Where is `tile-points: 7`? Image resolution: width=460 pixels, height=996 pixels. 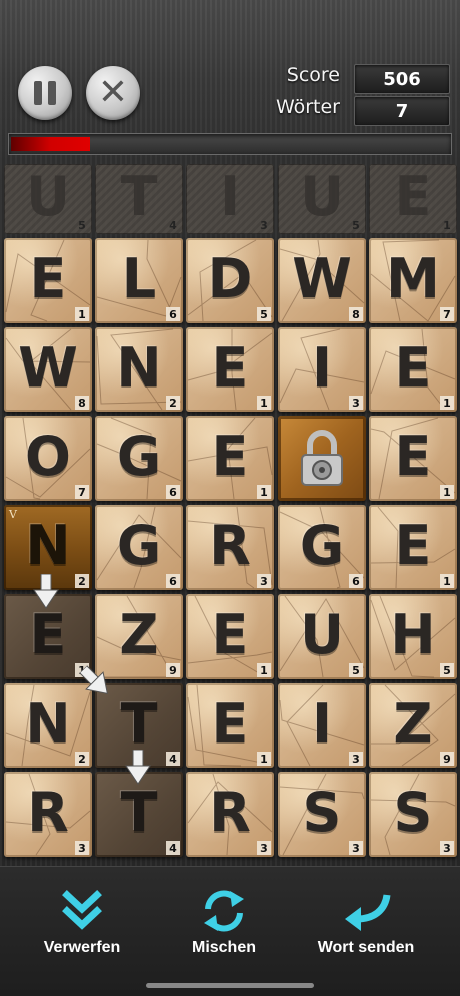
tile-points: 7 is located at coordinates (82, 492).